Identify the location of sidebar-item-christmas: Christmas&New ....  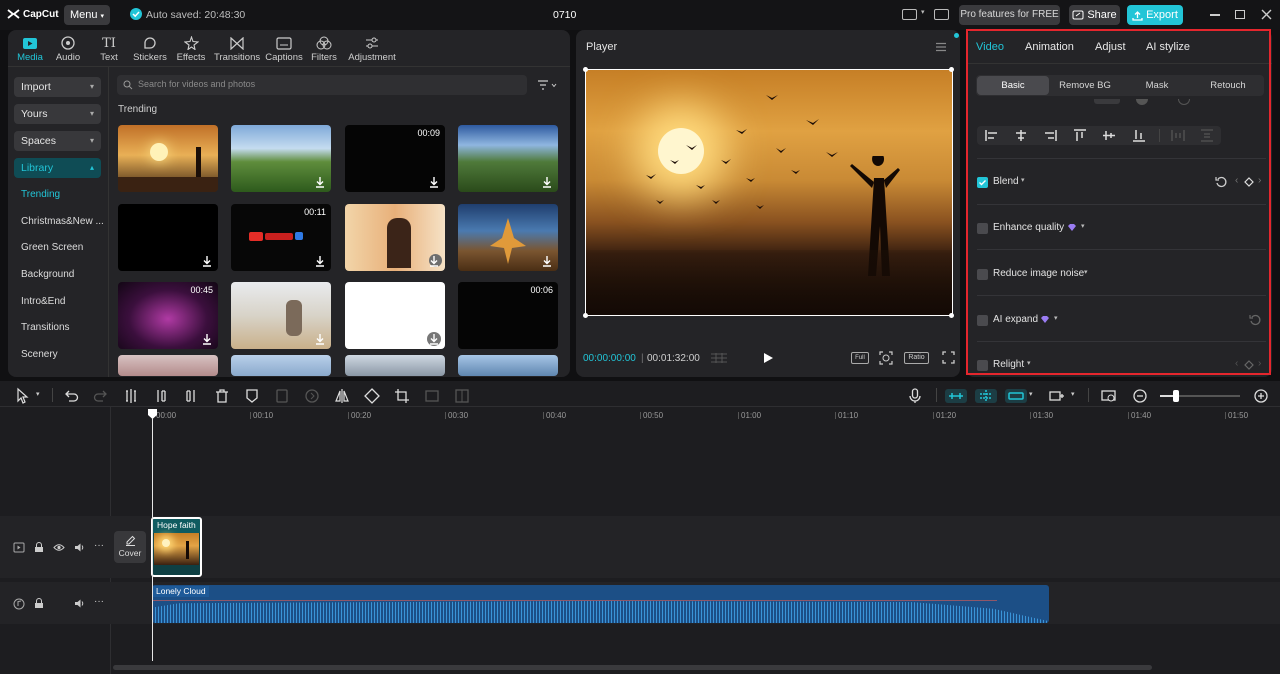
(62, 221).